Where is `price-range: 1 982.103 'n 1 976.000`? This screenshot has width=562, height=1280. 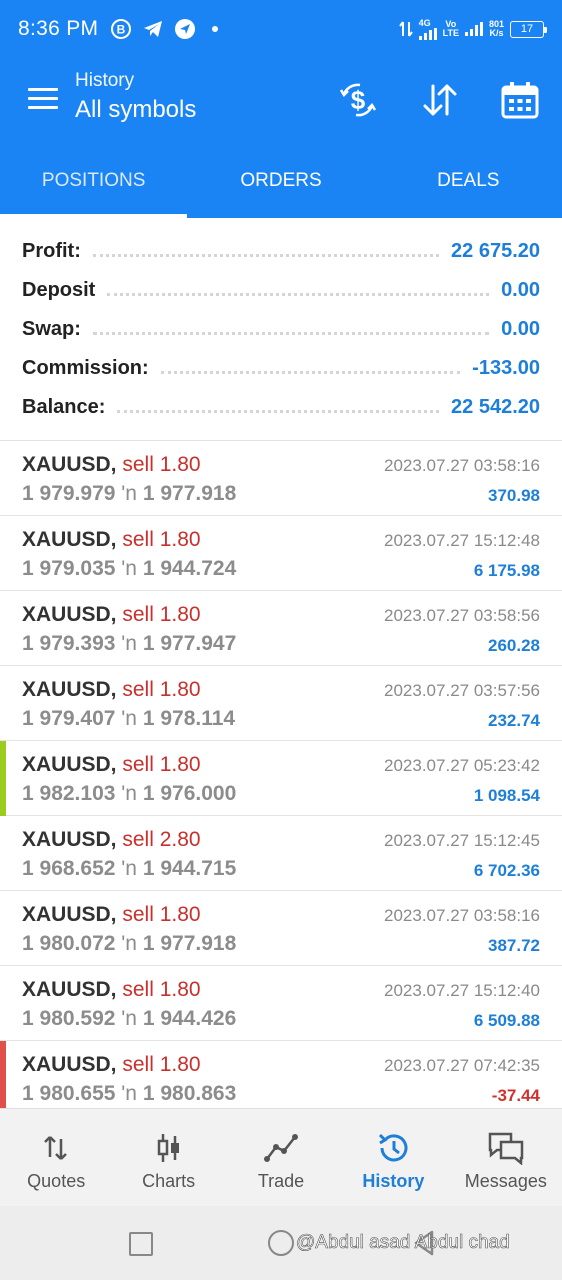 price-range: 1 982.103 'n 1 976.000 is located at coordinates (129, 794).